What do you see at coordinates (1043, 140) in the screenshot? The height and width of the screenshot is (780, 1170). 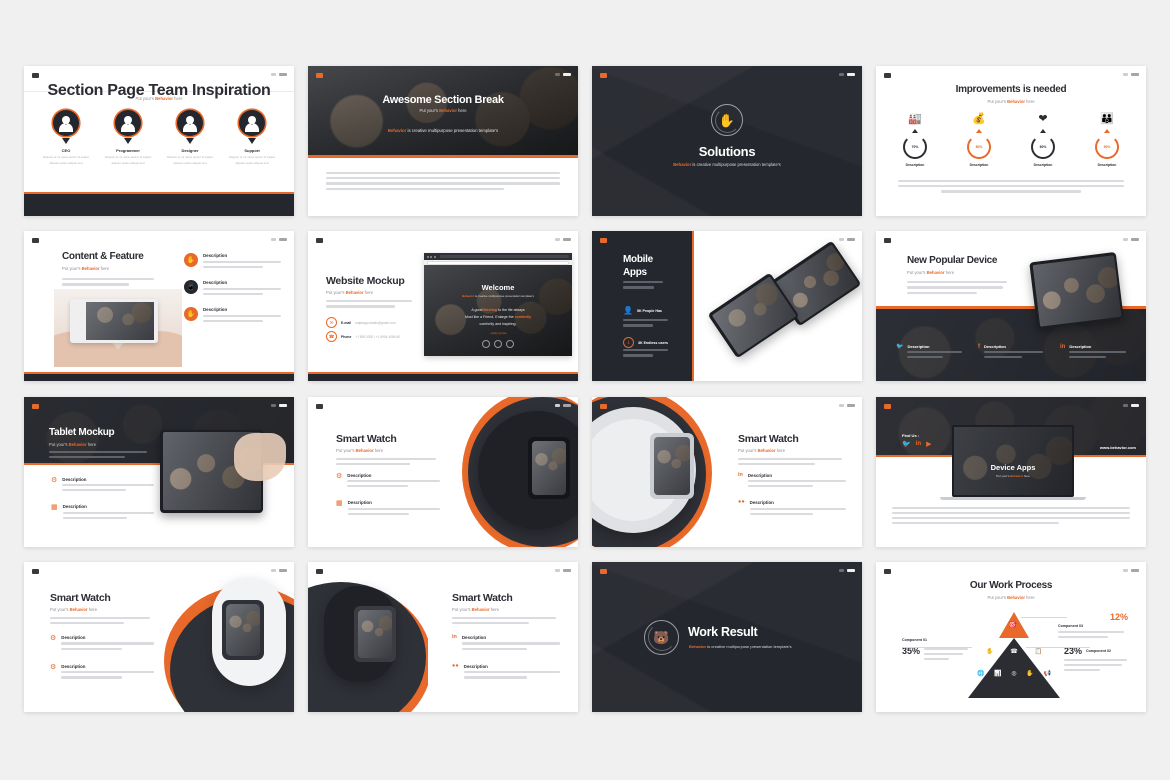 I see `stat-item: ❤ 60% Description` at bounding box center [1043, 140].